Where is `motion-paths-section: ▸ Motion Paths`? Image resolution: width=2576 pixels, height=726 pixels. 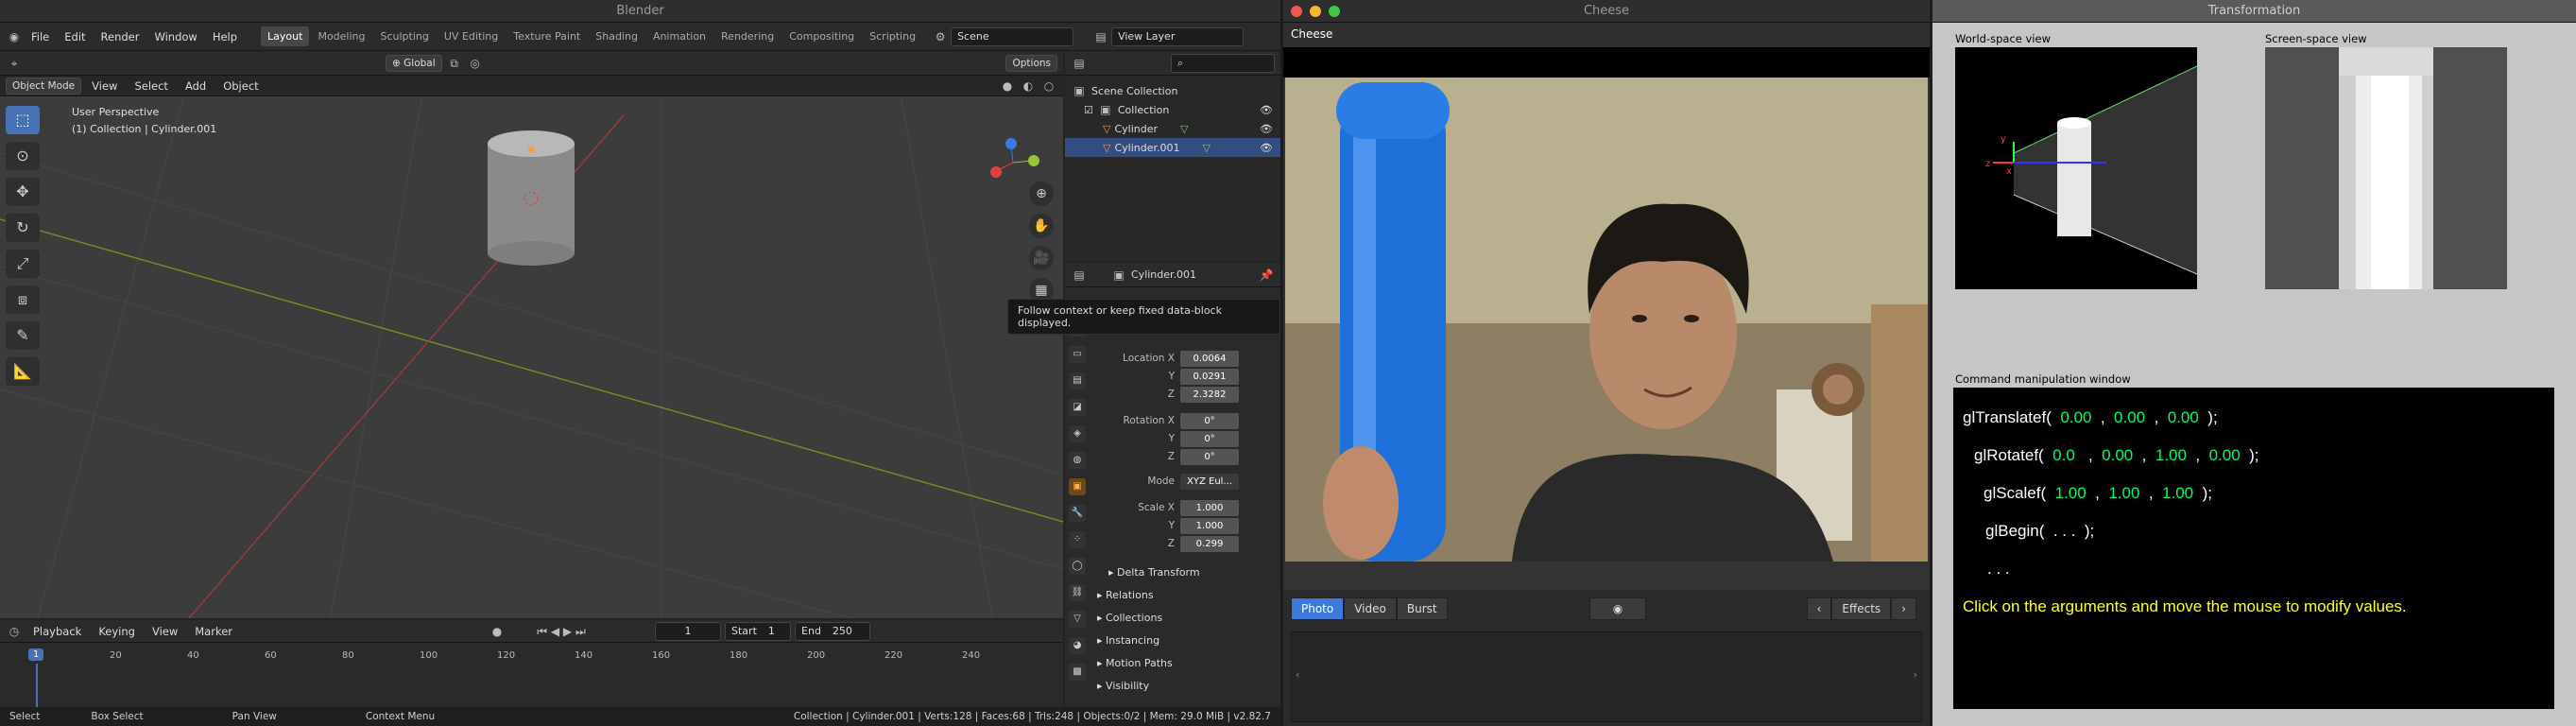
motion-paths-section: ▸ Motion Paths is located at coordinates (1135, 664).